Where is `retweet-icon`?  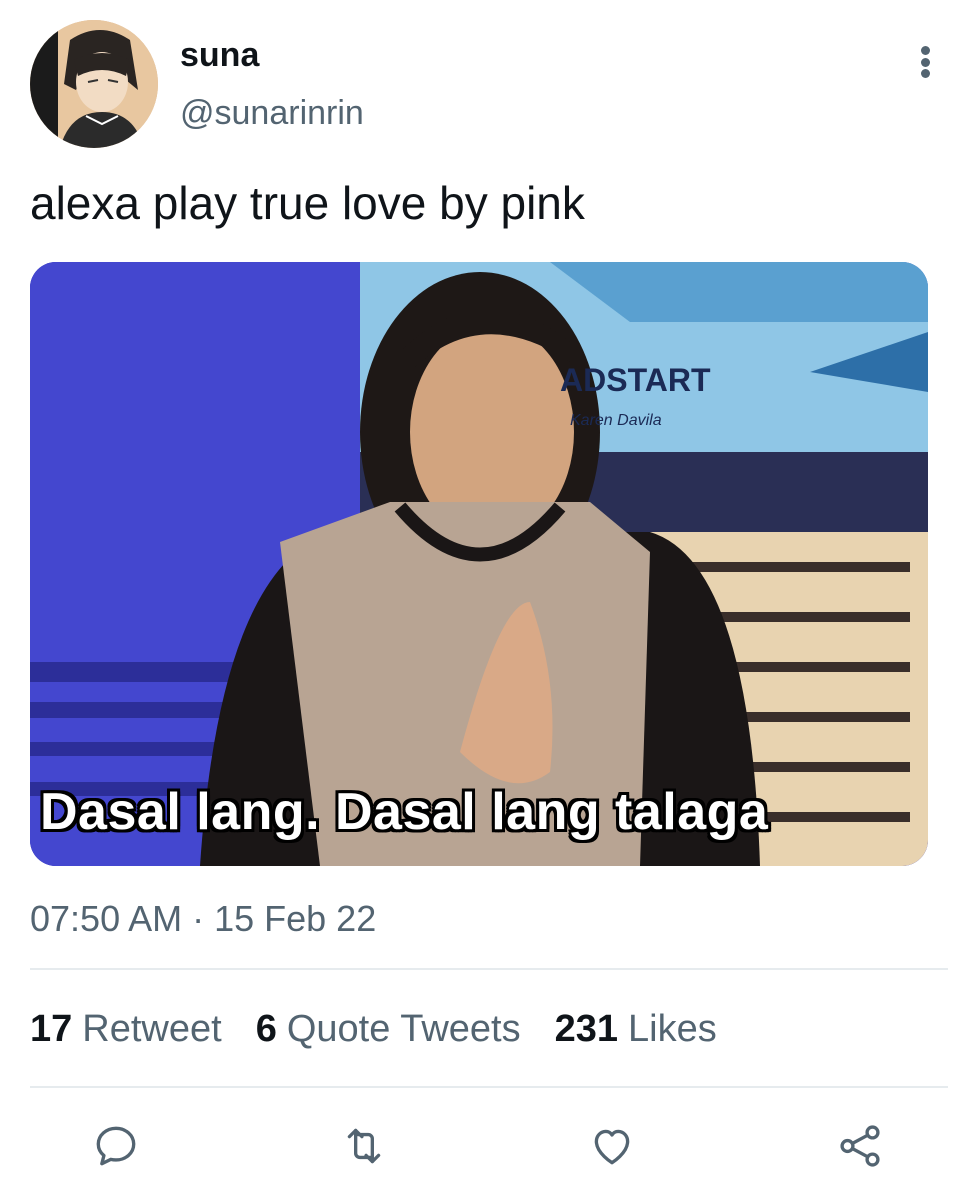
retweet-icon is located at coordinates (364, 1146).